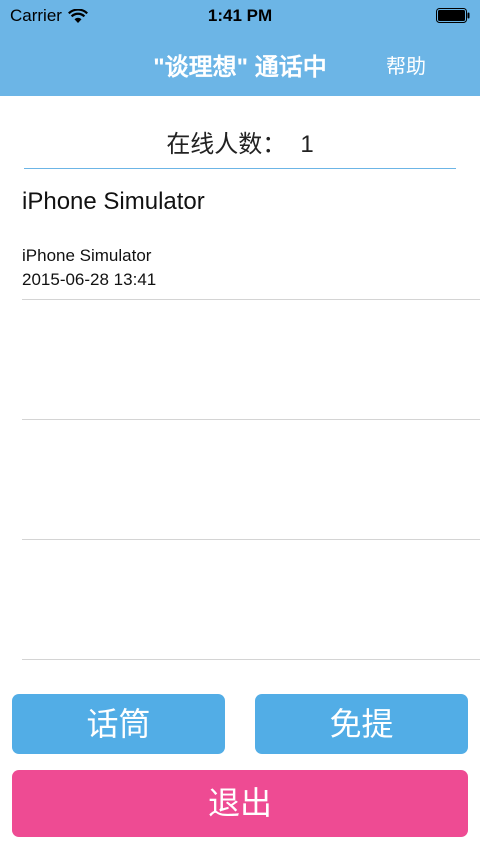 This screenshot has width=480, height=852. Describe the element at coordinates (240, 67) in the screenshot. I see `page-title: "谈理想" 通话中` at that location.